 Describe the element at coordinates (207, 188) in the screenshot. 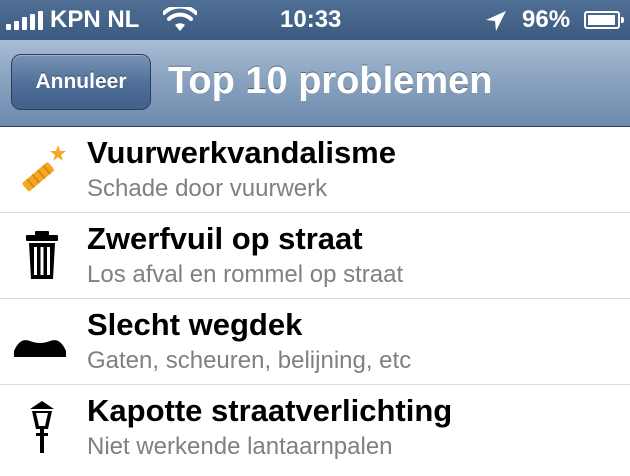

I see `list-item-subtitle: Schade door vuurwerk` at that location.